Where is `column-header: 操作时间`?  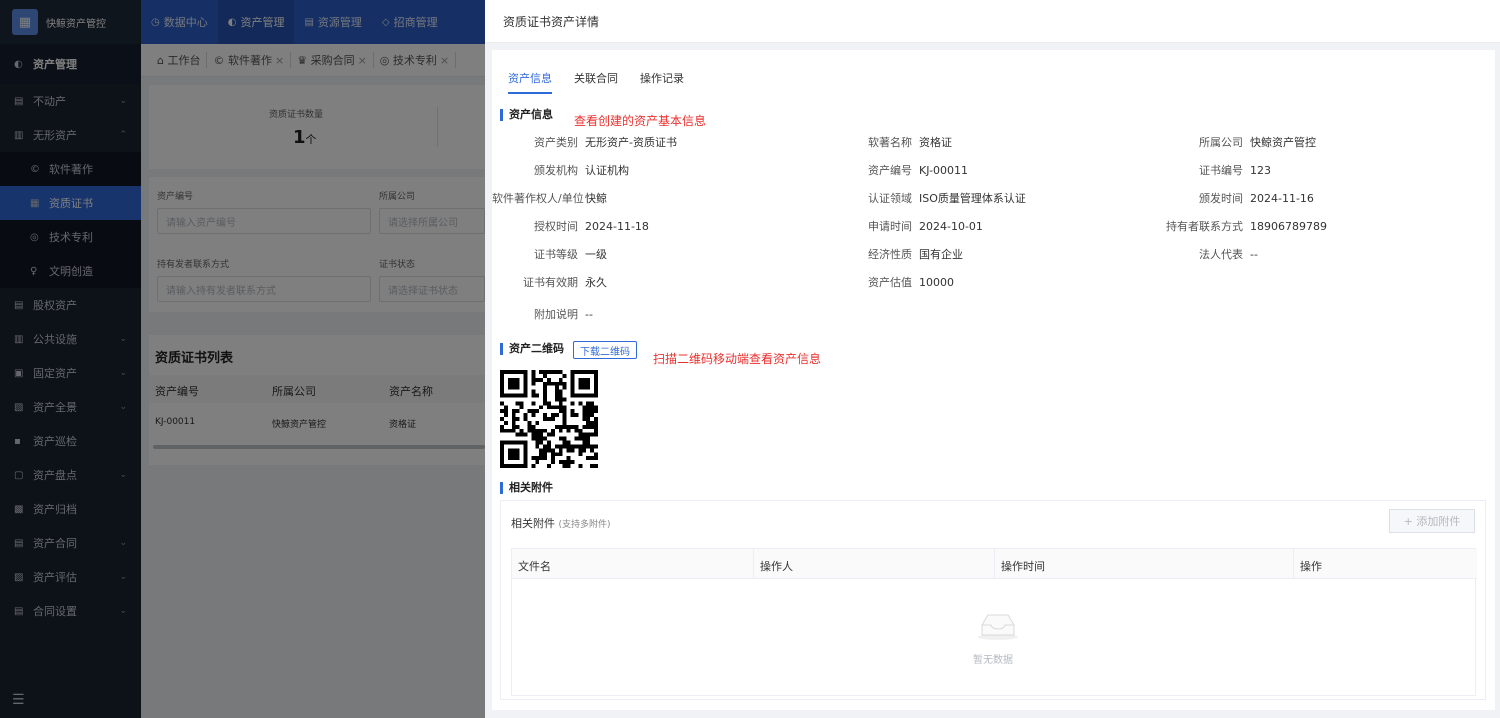
column-header: 操作时间 is located at coordinates (1023, 566).